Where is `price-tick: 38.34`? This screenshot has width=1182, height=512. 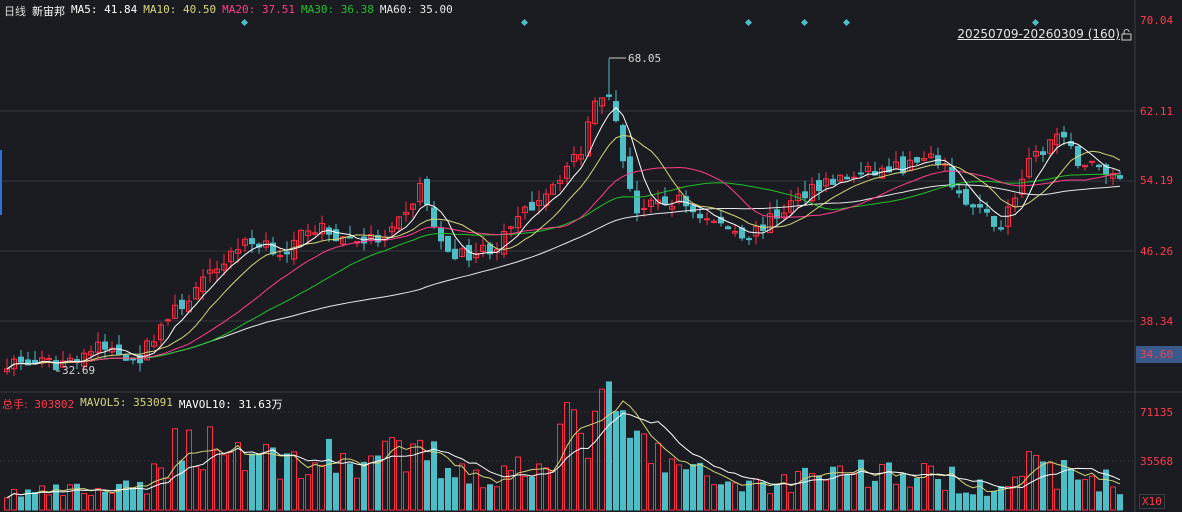
price-tick: 38.34 is located at coordinates (1157, 321).